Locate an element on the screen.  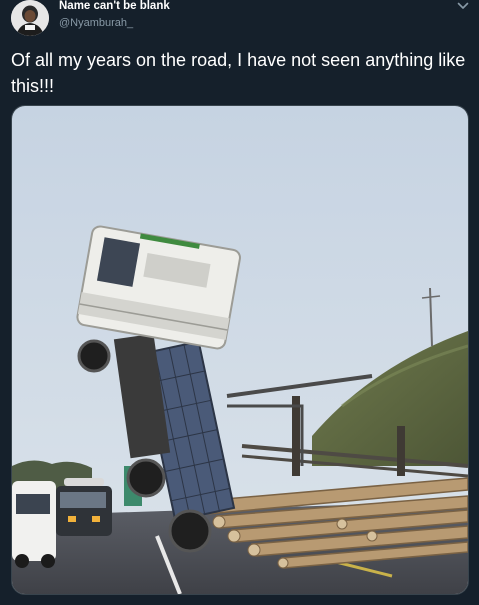
avatar is located at coordinates (30, 18).